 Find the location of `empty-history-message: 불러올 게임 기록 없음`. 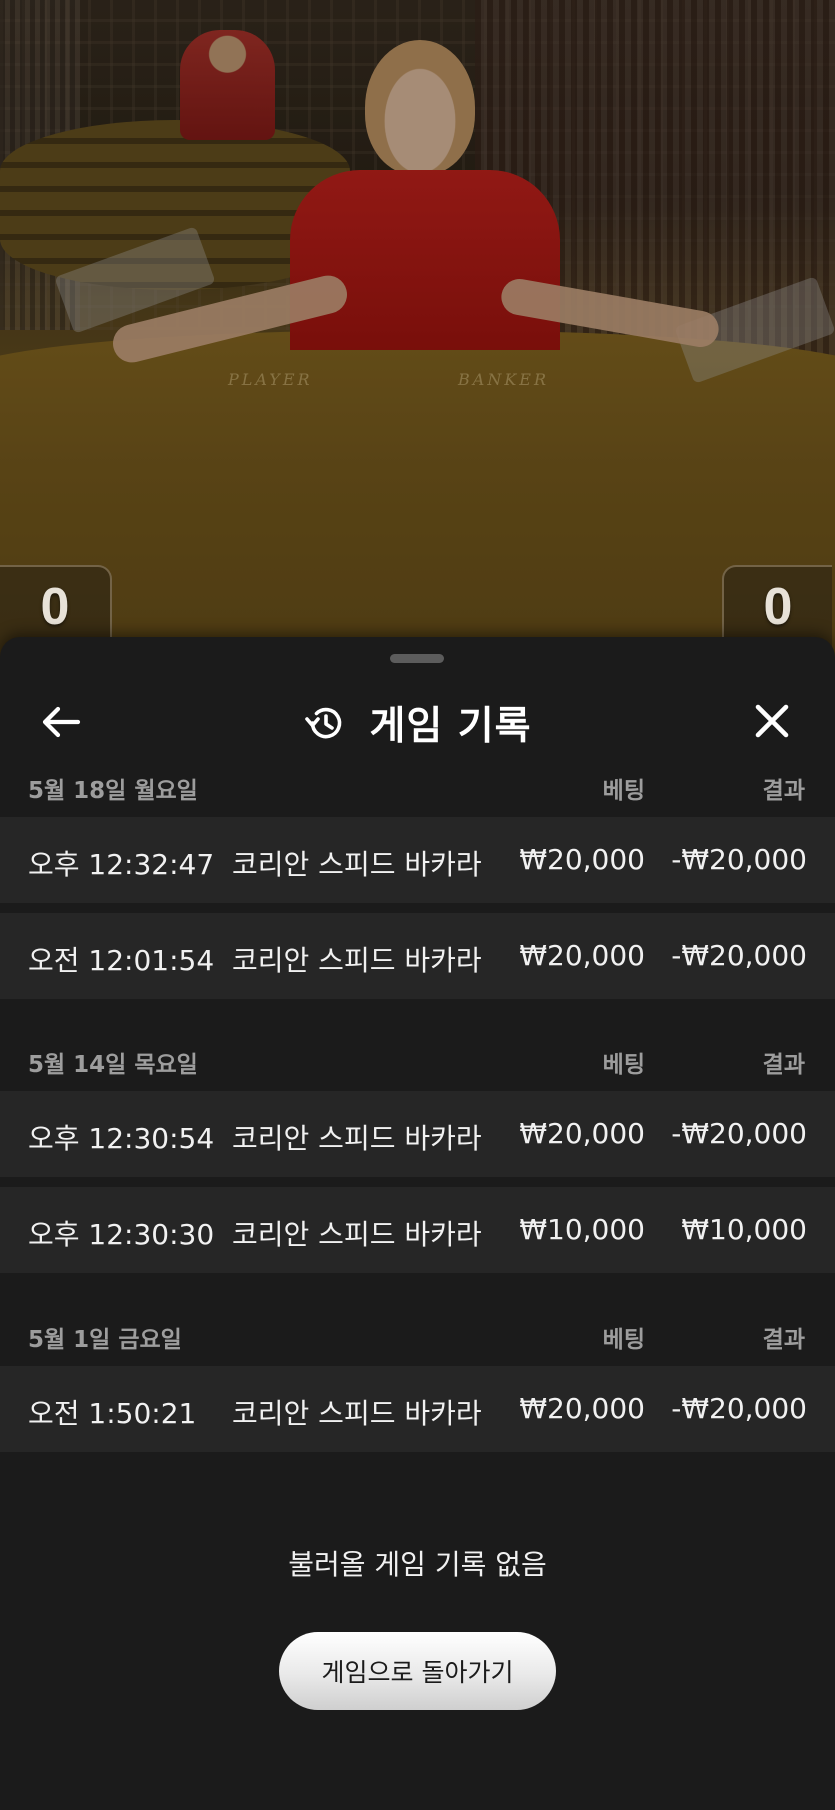

empty-history-message: 불러올 게임 기록 없음 is located at coordinates (417, 1564).